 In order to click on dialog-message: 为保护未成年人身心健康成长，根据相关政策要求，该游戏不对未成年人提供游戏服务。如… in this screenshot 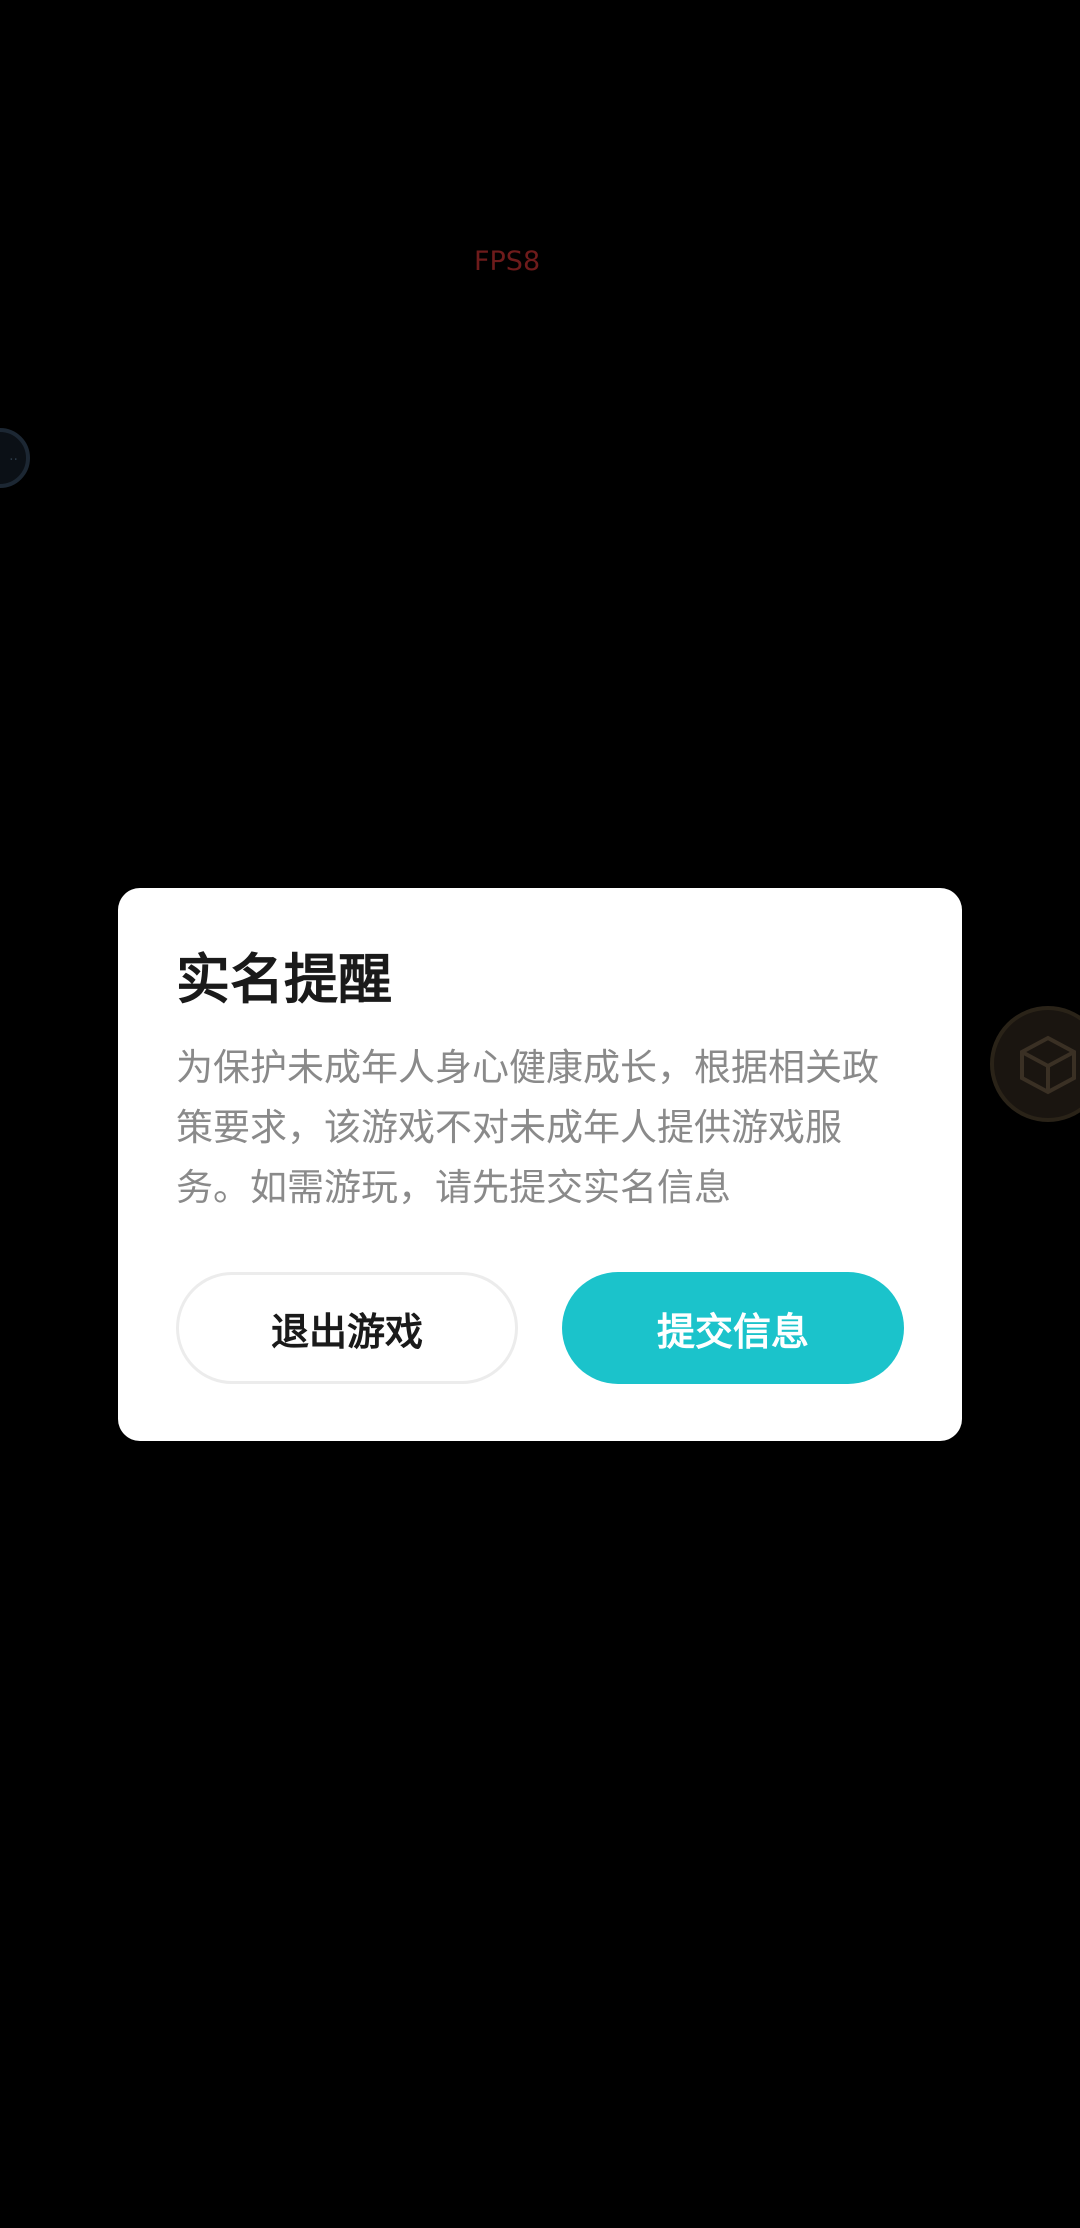, I will do `click(527, 1127)`.